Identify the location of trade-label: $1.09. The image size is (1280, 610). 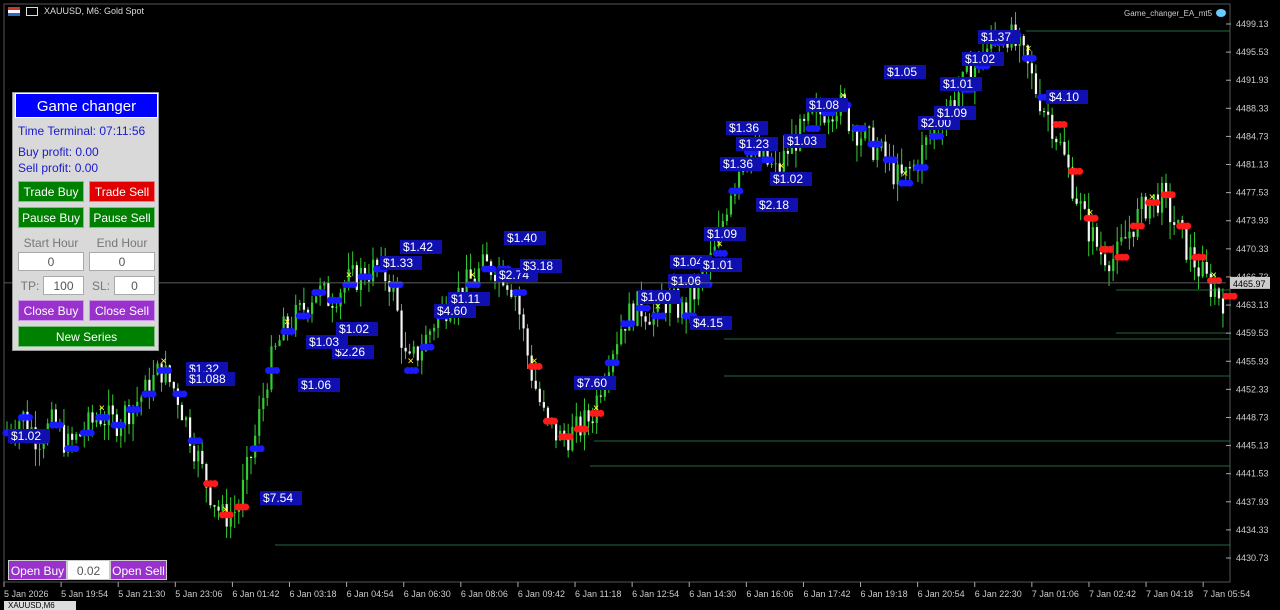
(952, 113).